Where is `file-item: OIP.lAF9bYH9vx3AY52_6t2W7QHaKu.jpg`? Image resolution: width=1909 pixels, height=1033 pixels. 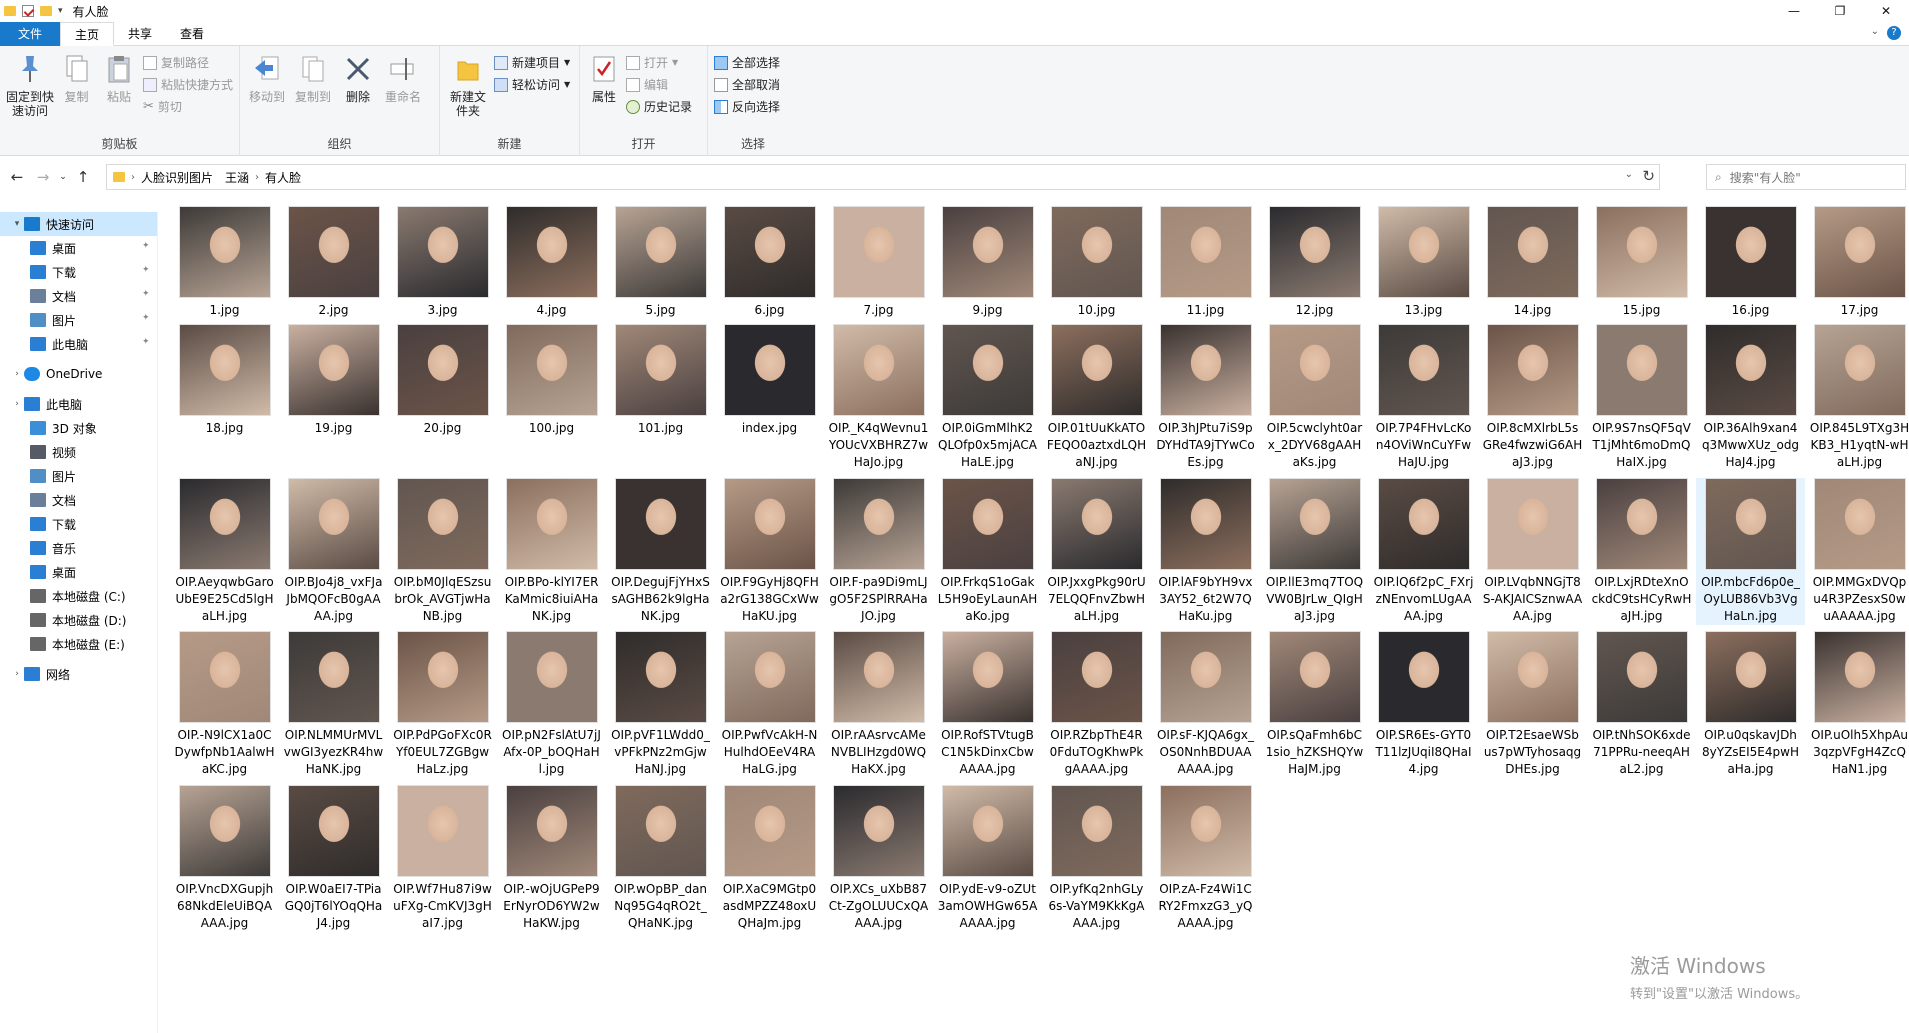 file-item: OIP.lAF9bYH9vx3AY52_6t2W7QHaKu.jpg is located at coordinates (1205, 551).